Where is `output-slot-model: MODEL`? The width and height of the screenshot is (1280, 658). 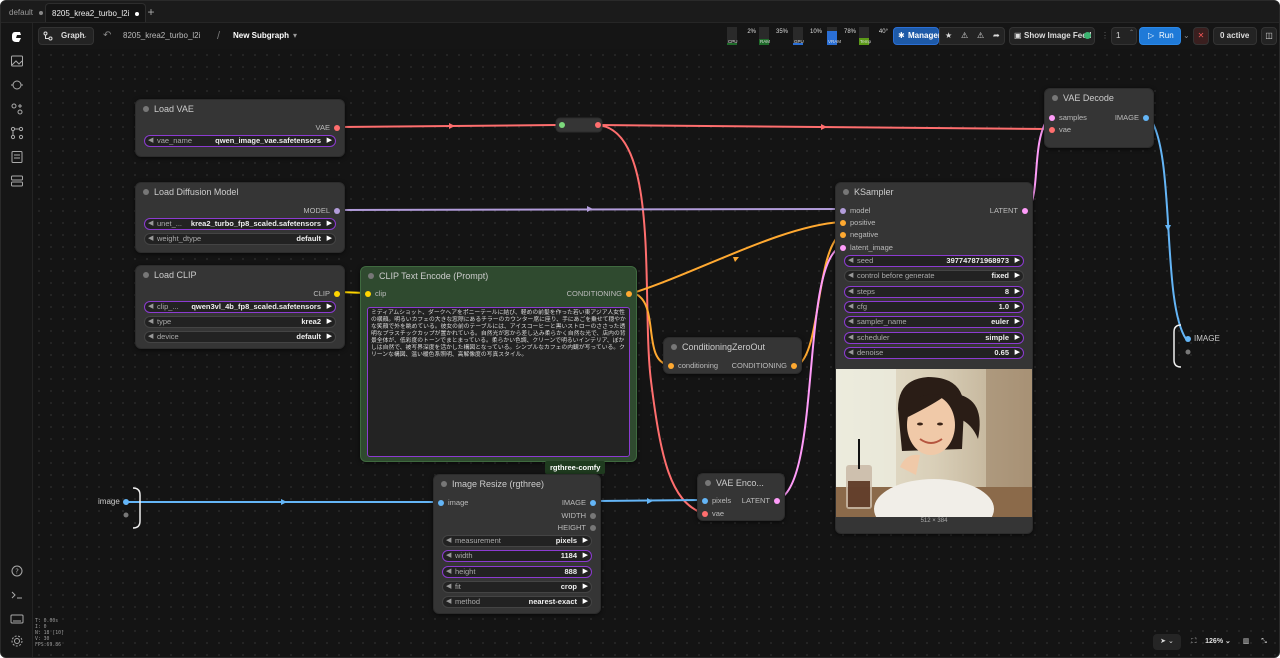 output-slot-model: MODEL is located at coordinates (321, 211).